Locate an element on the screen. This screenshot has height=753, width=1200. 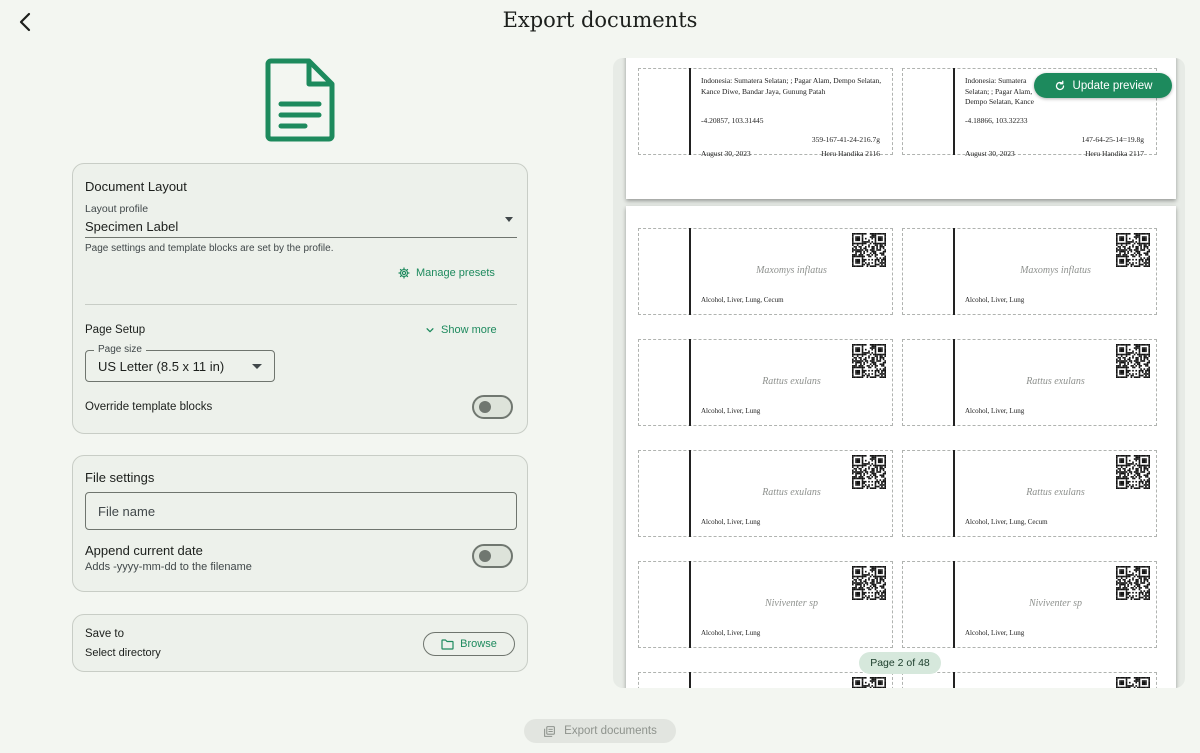
label-catalog: 359-167-41-24-216.7g is located at coordinates (845, 139).